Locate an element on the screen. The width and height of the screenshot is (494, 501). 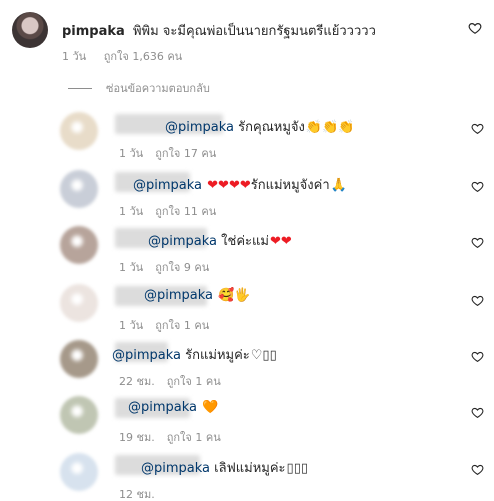
comment-meta: 1 วัน ถูกใจ 1,636 คน is located at coordinates (129, 56).